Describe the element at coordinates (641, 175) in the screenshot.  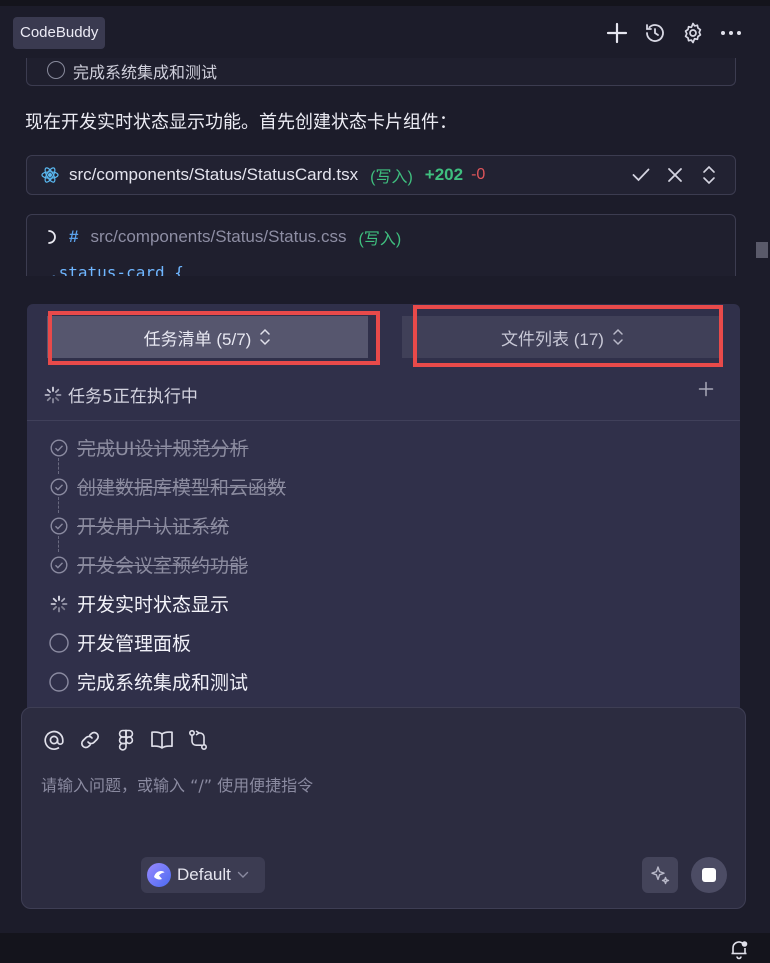
I see `accept-check-icon` at that location.